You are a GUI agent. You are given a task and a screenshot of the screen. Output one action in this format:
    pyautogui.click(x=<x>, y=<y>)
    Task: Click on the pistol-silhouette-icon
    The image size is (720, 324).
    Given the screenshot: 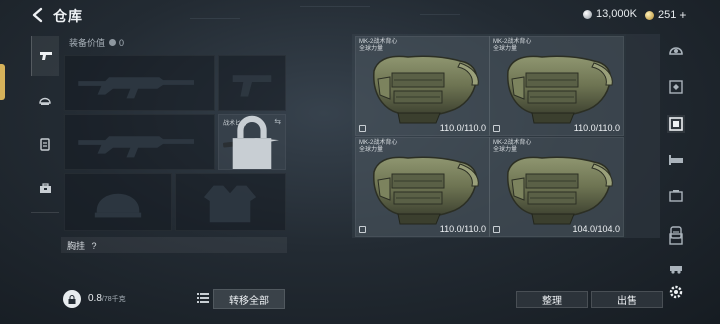 What is the action you would take?
    pyautogui.click(x=252, y=86)
    